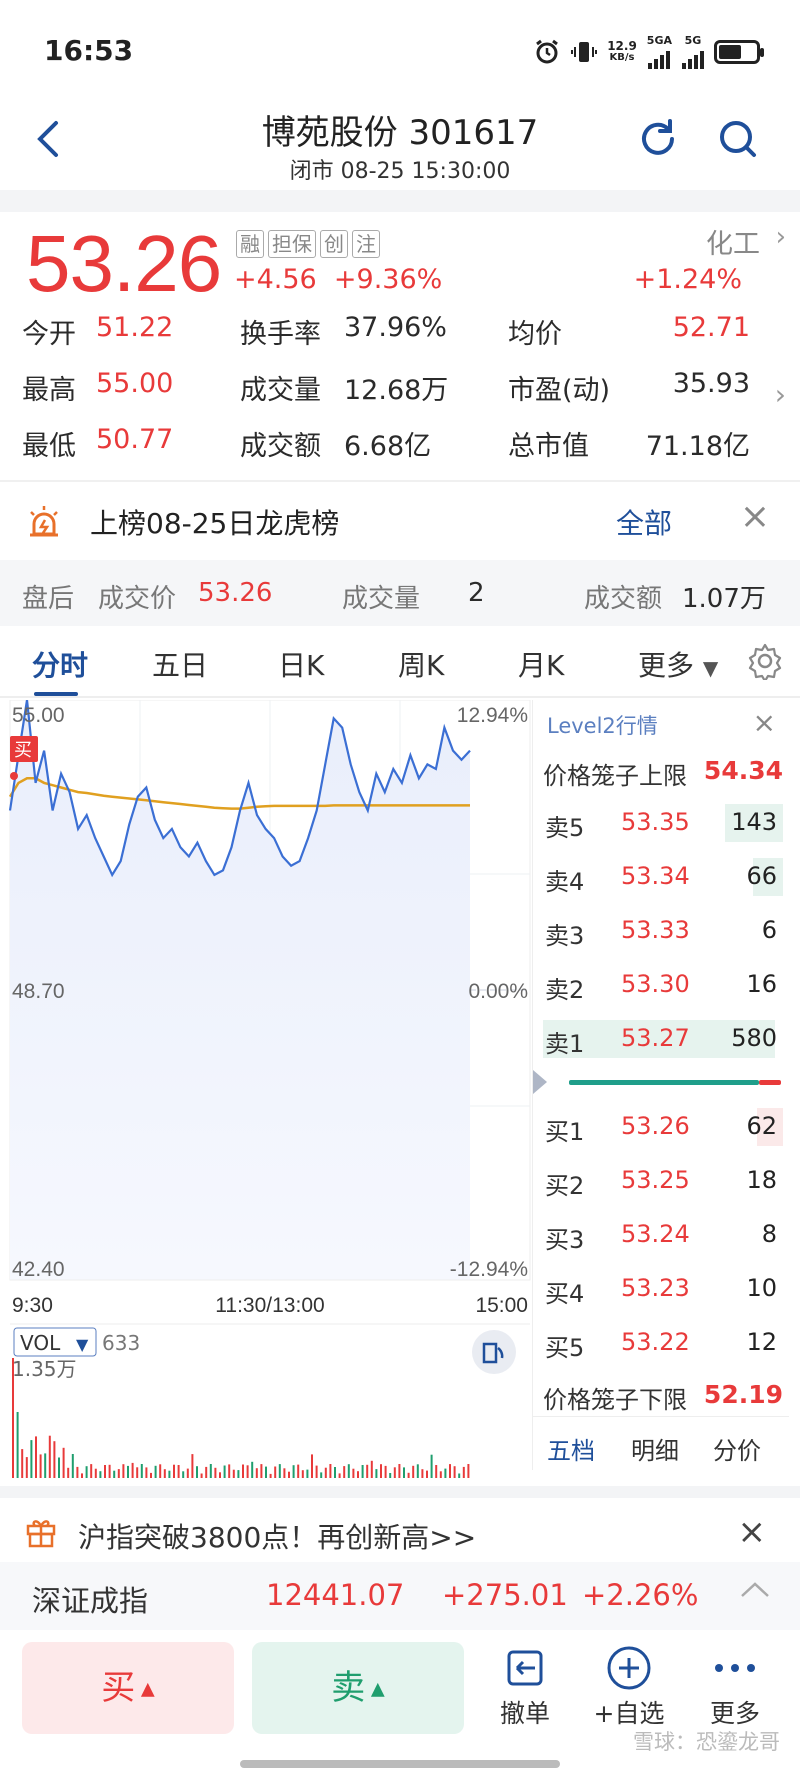  I want to click on index-change-pct: +2.26%, so click(640, 1595).